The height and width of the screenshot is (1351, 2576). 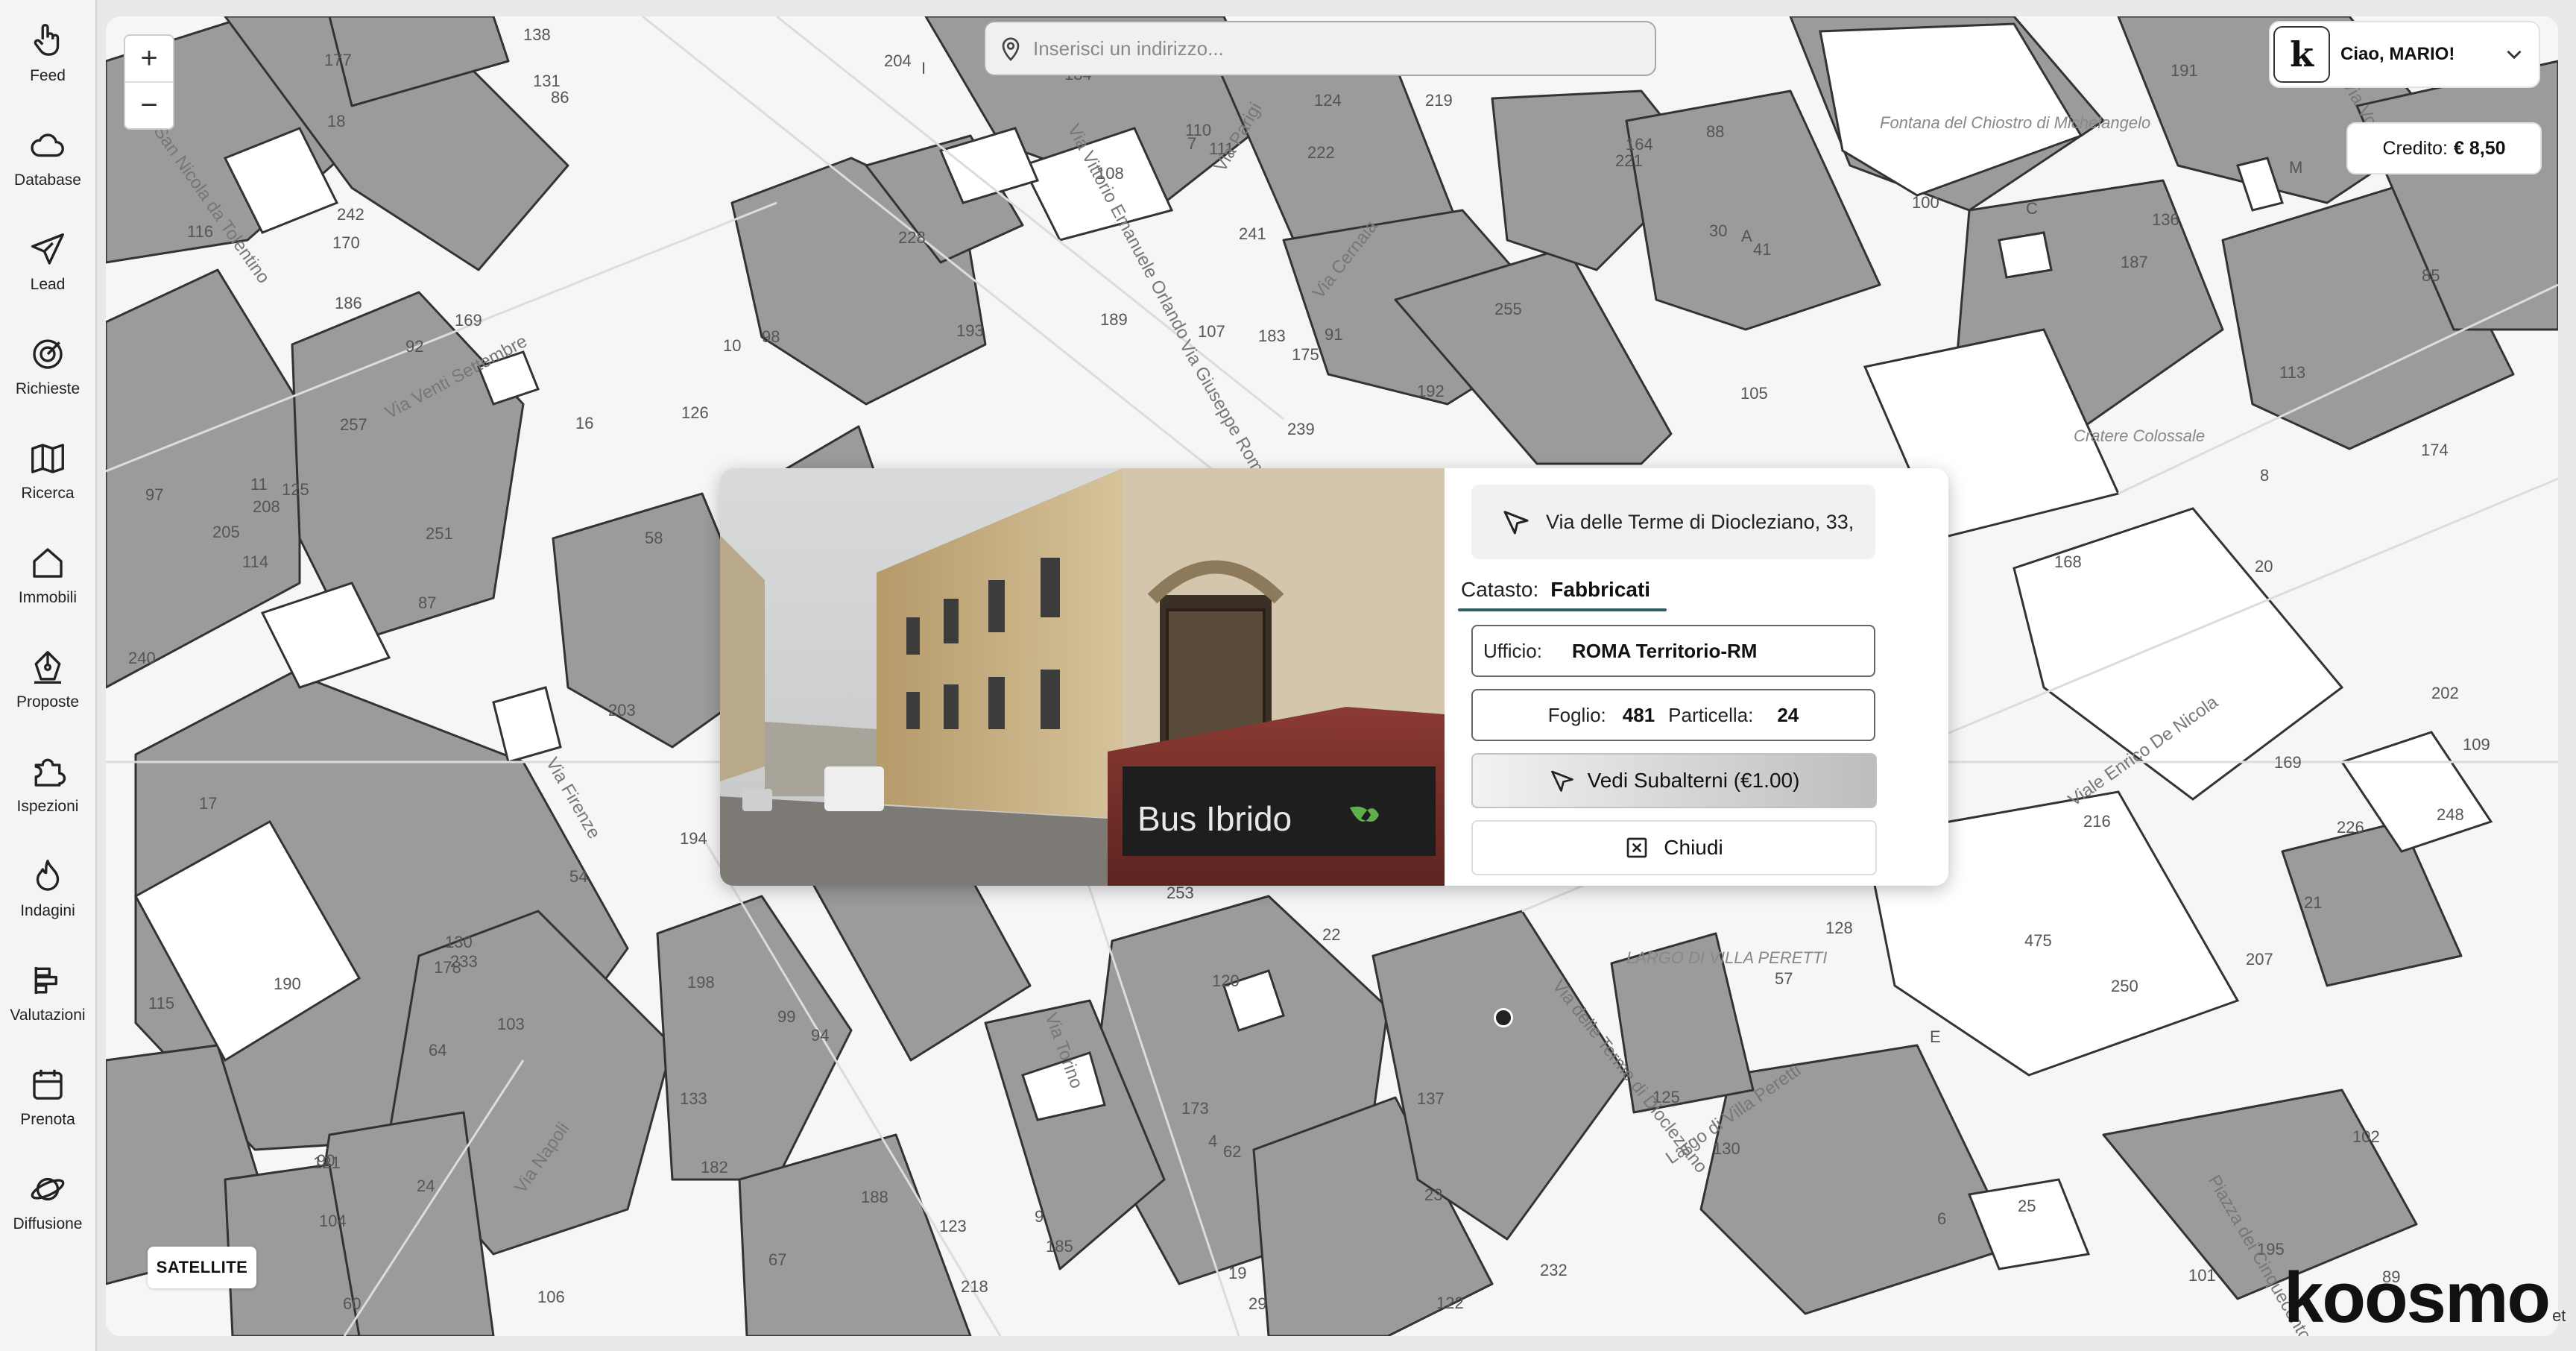 What do you see at coordinates (47, 262) in the screenshot?
I see `nav-lead: Lead` at bounding box center [47, 262].